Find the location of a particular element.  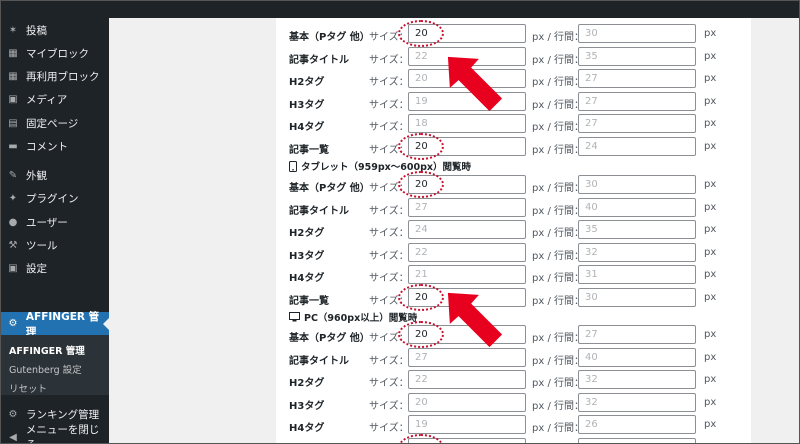

plugin-icon: ✦ is located at coordinates (13, 198).